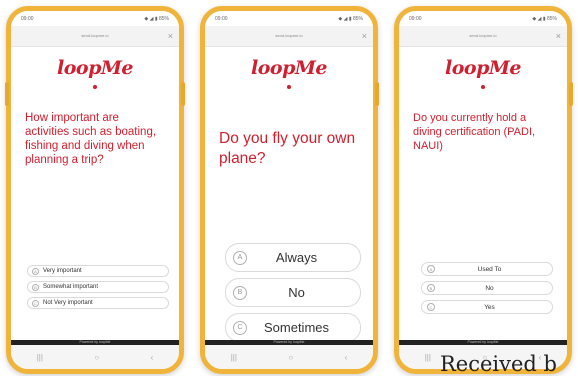  What do you see at coordinates (498, 364) in the screenshot?
I see `watermark-text: Received b` at bounding box center [498, 364].